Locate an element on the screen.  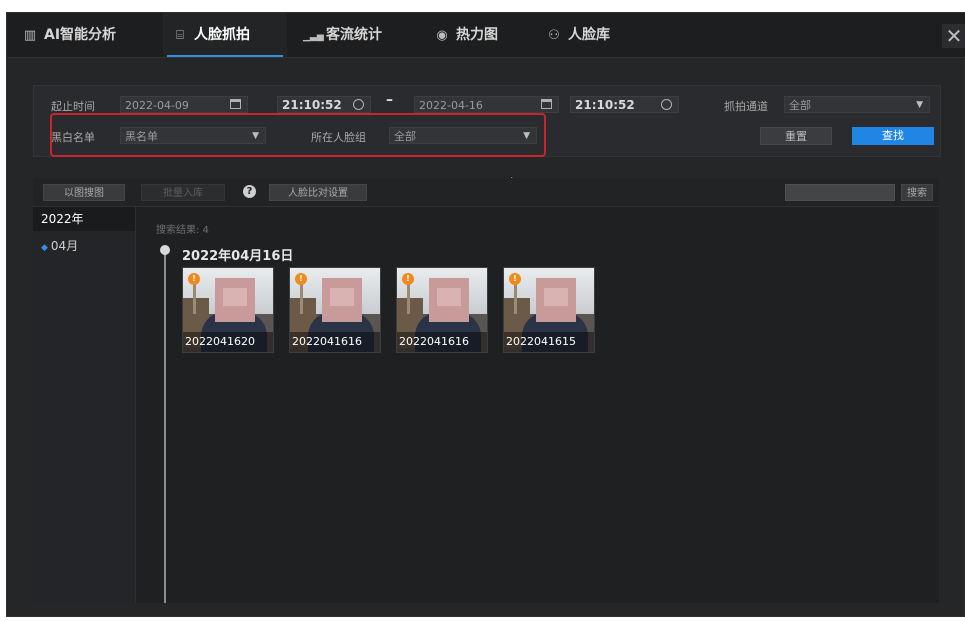
tab-label: AI智能分析 is located at coordinates (80, 35).